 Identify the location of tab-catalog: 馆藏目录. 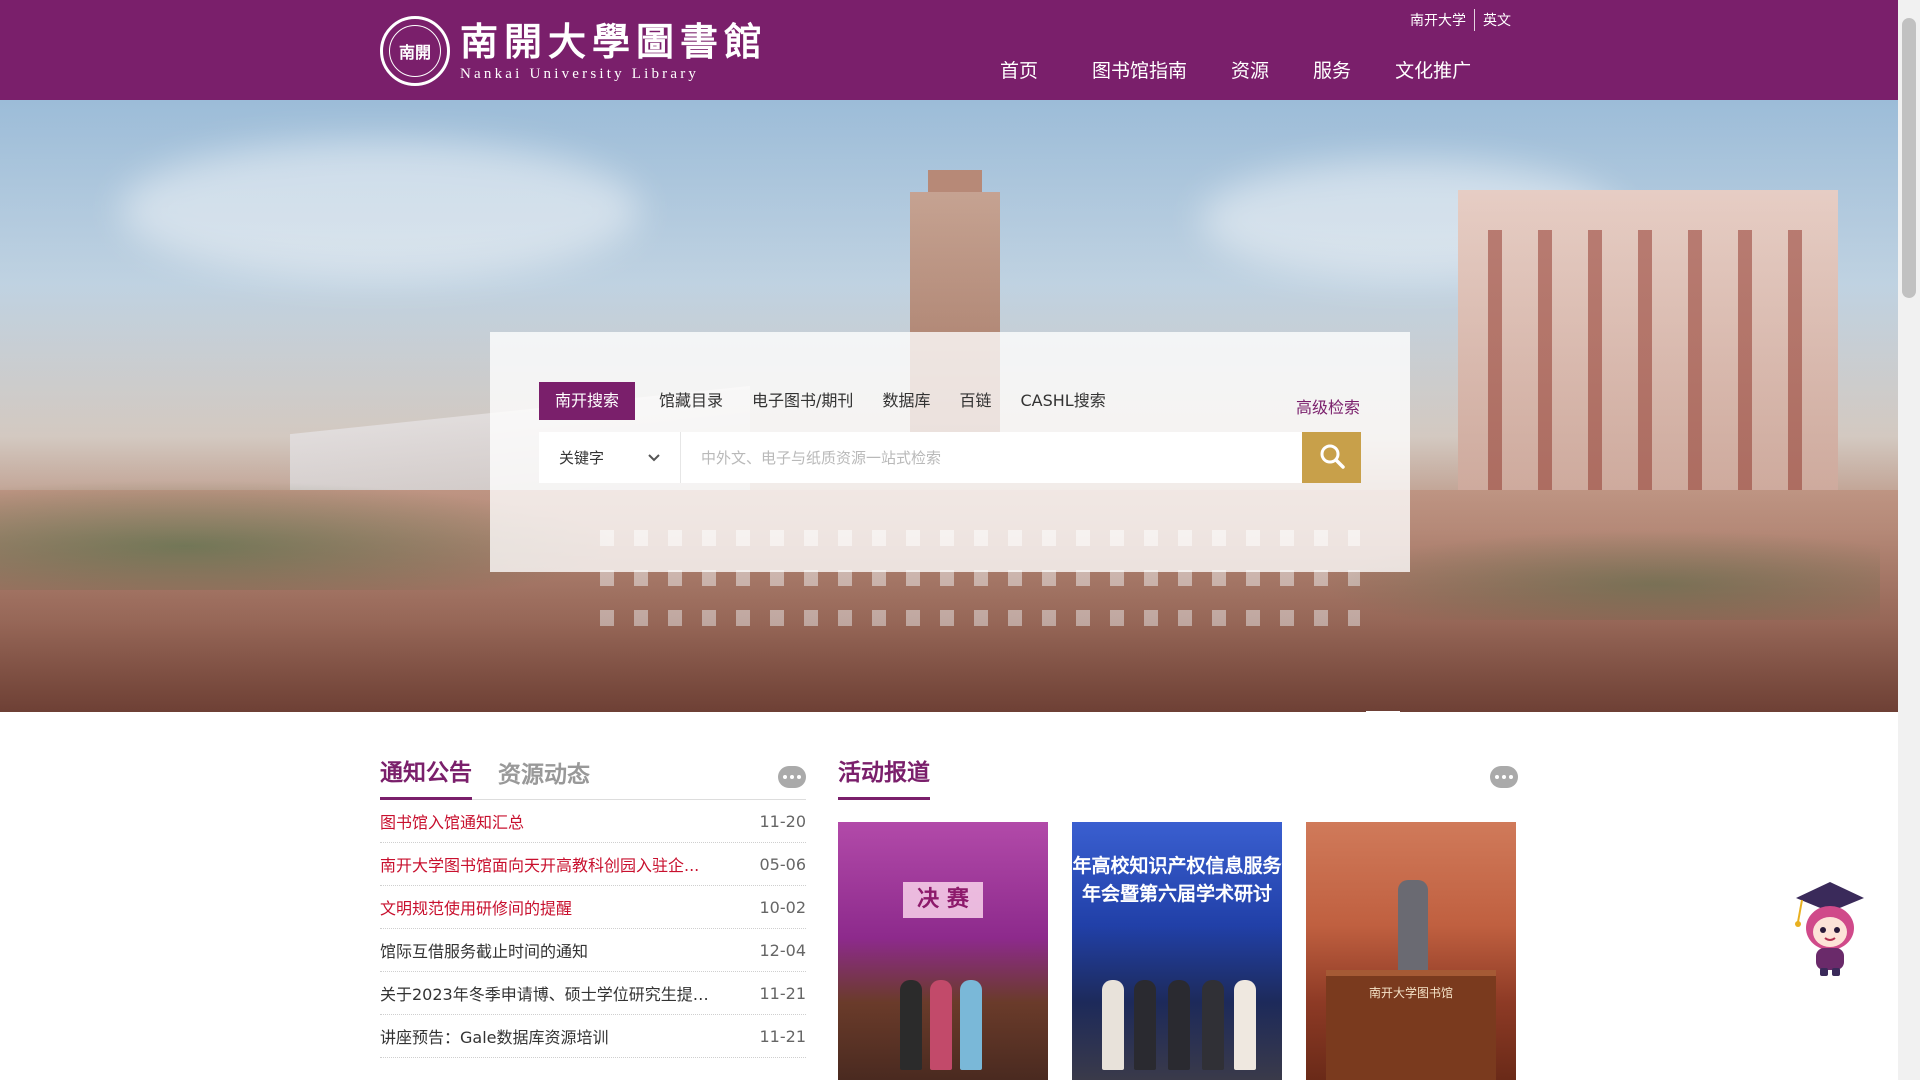
(691, 401).